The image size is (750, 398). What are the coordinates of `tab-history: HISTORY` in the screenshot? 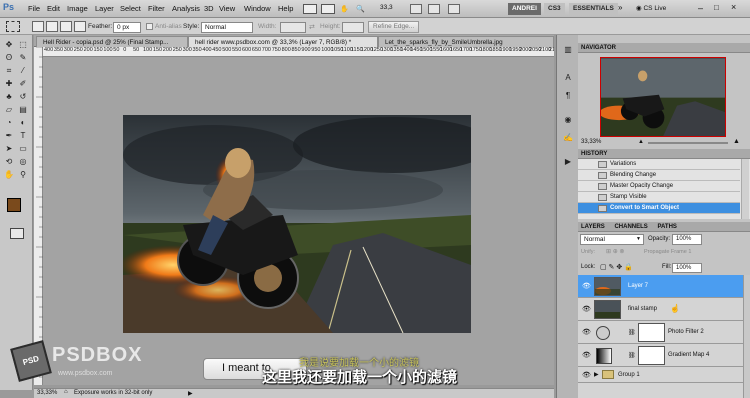 It's located at (594, 154).